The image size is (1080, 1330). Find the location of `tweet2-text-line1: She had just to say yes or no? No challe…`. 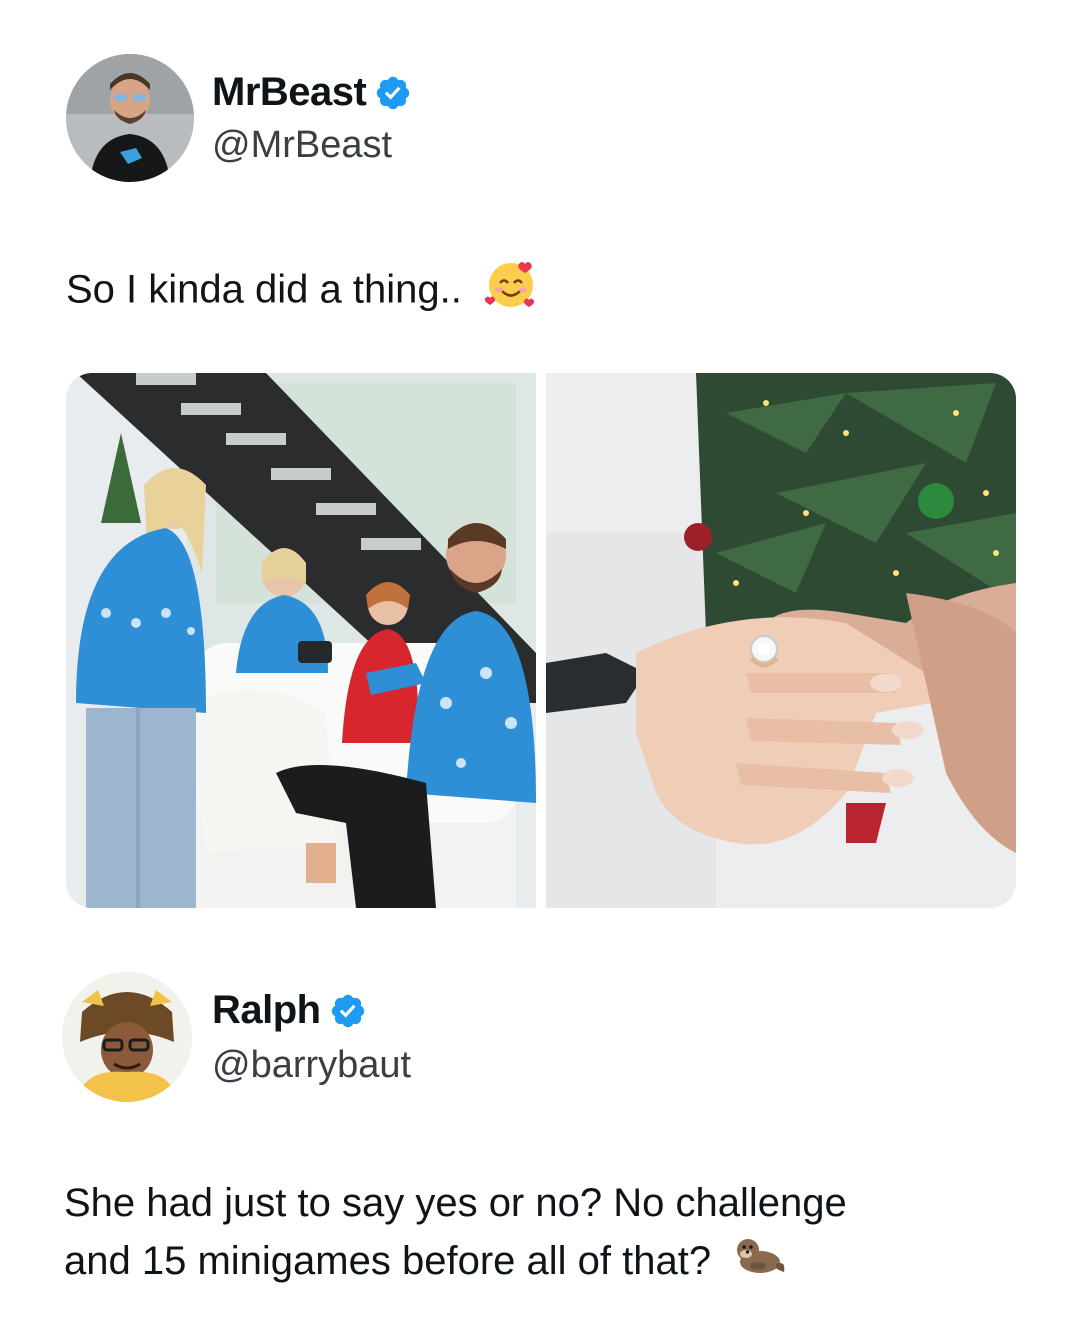

tweet2-text-line1: She had just to say yes or no? No challe… is located at coordinates (455, 1203).